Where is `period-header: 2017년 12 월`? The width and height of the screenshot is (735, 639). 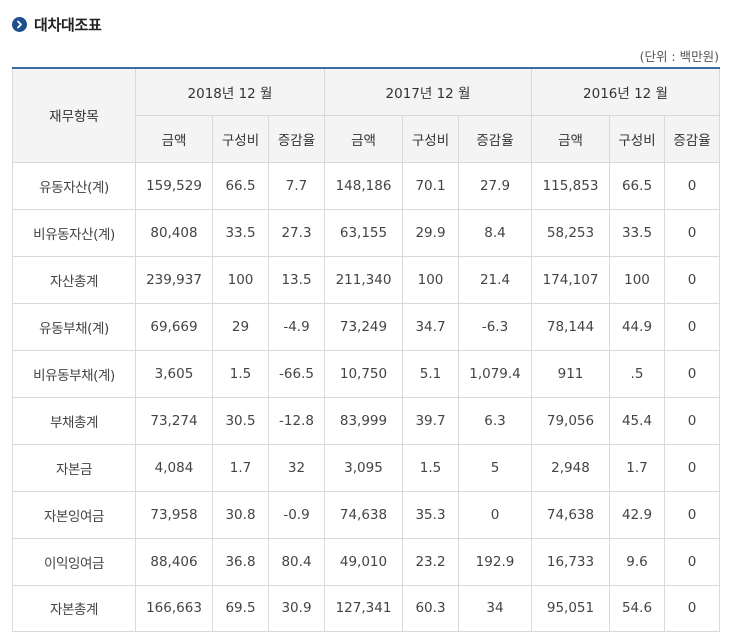 period-header: 2017년 12 월 is located at coordinates (428, 91).